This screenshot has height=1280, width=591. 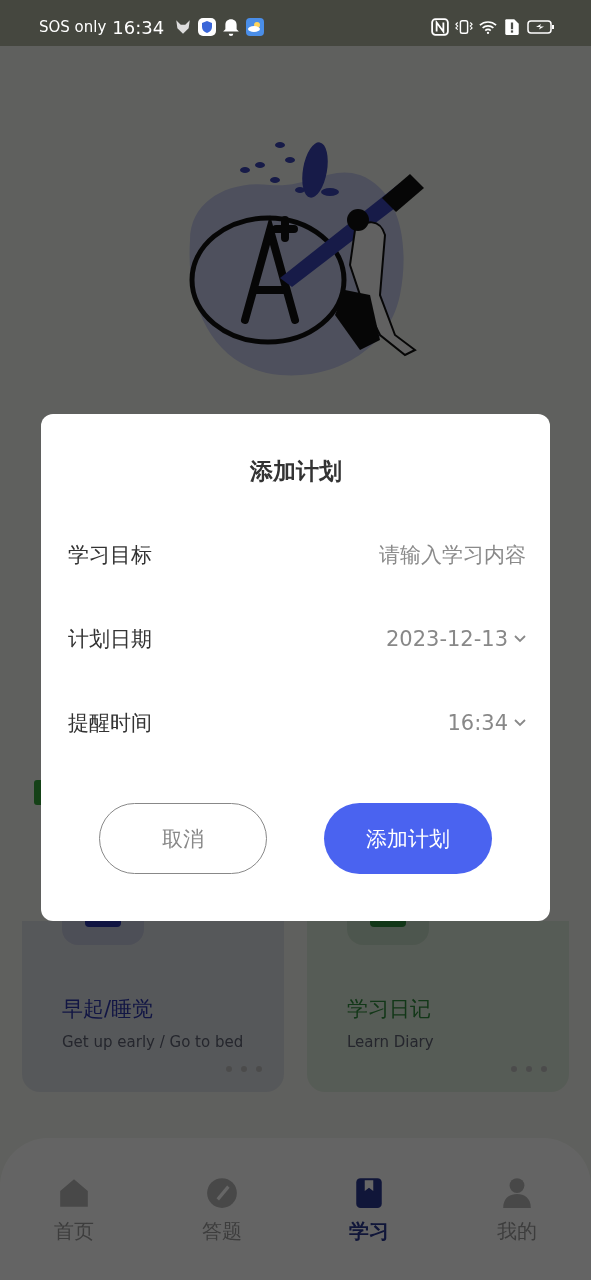 I want to click on sim-alert-icon, so click(x=512, y=27).